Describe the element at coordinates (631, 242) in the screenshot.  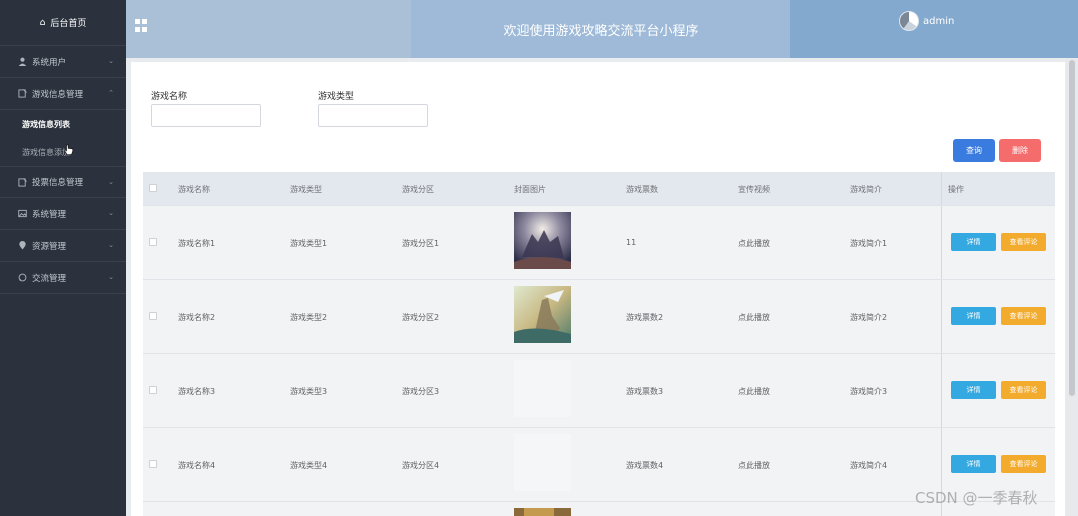
I see `game-votes: 11` at that location.